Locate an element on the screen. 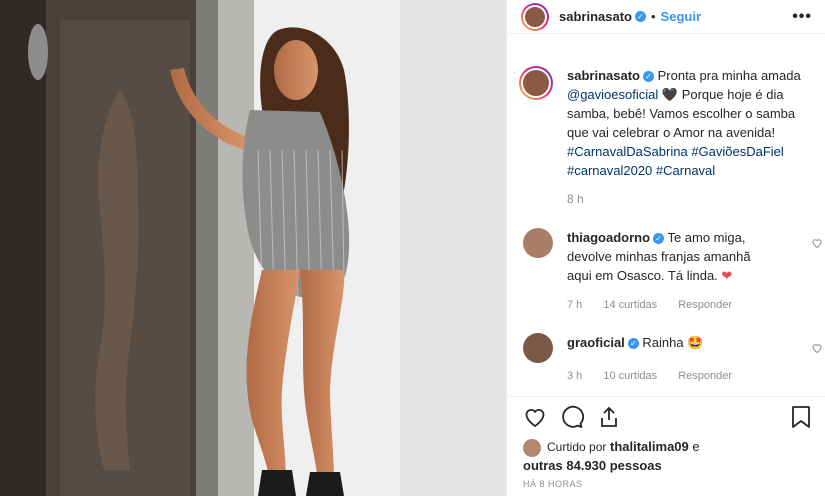 This screenshot has width=825, height=496. post-timestamp: HÁ 8 HORAS is located at coordinates (553, 484).